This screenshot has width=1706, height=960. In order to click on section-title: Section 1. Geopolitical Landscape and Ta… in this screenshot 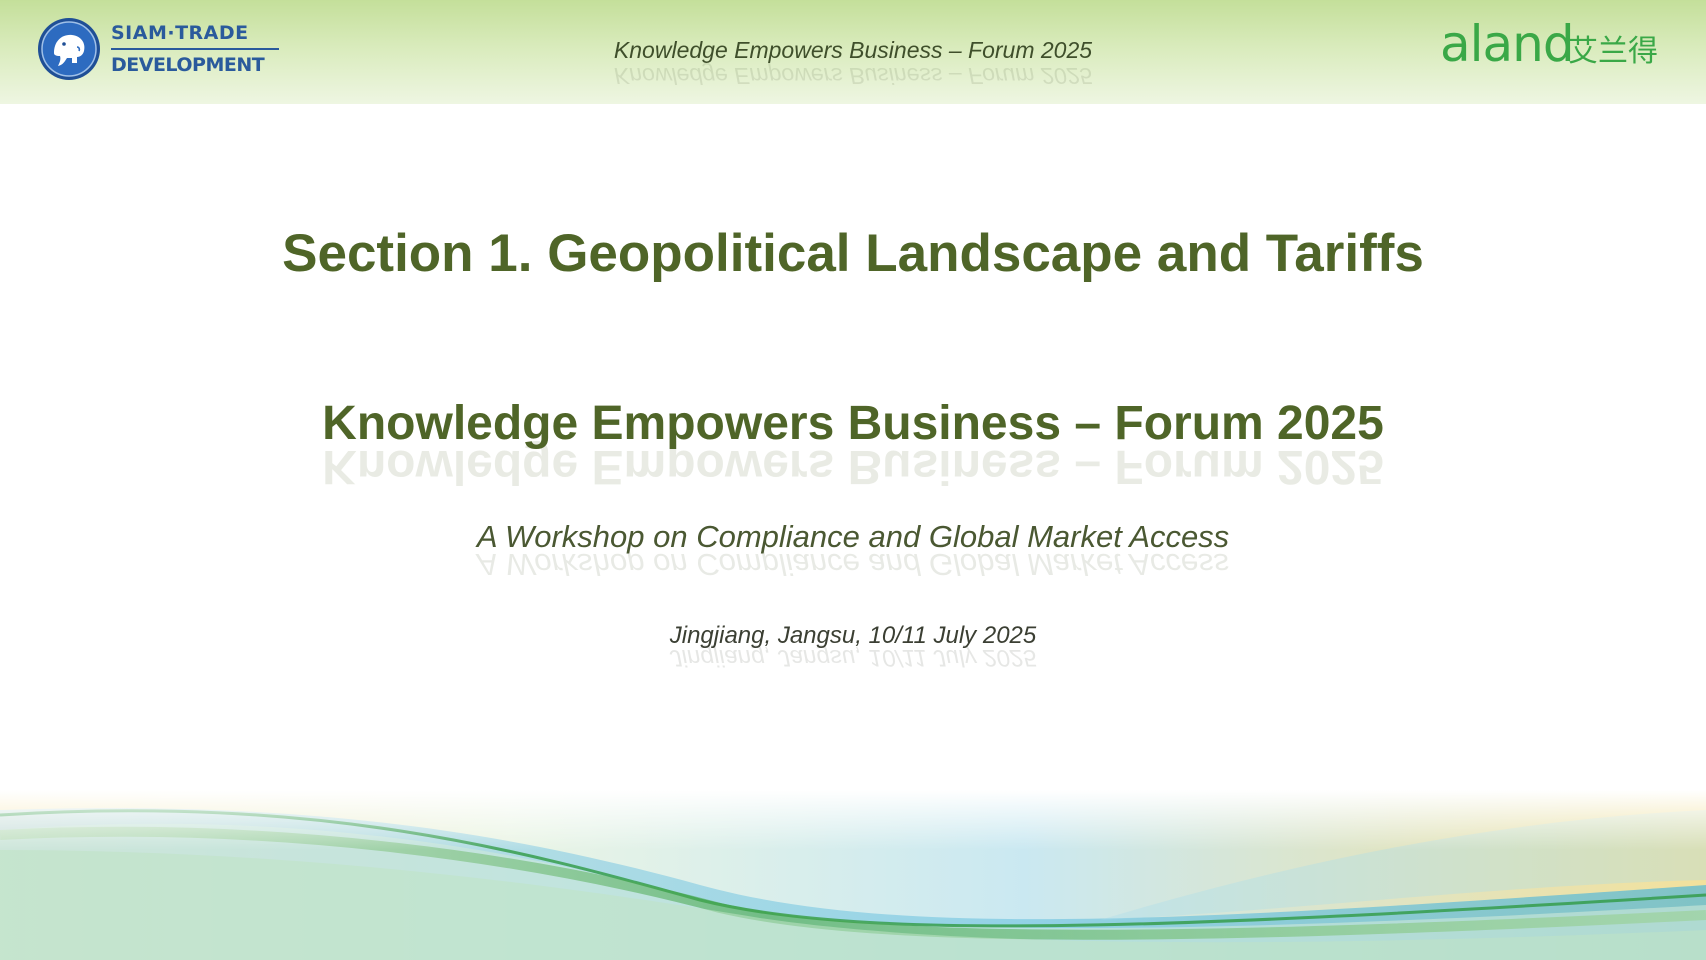, I will do `click(853, 253)`.